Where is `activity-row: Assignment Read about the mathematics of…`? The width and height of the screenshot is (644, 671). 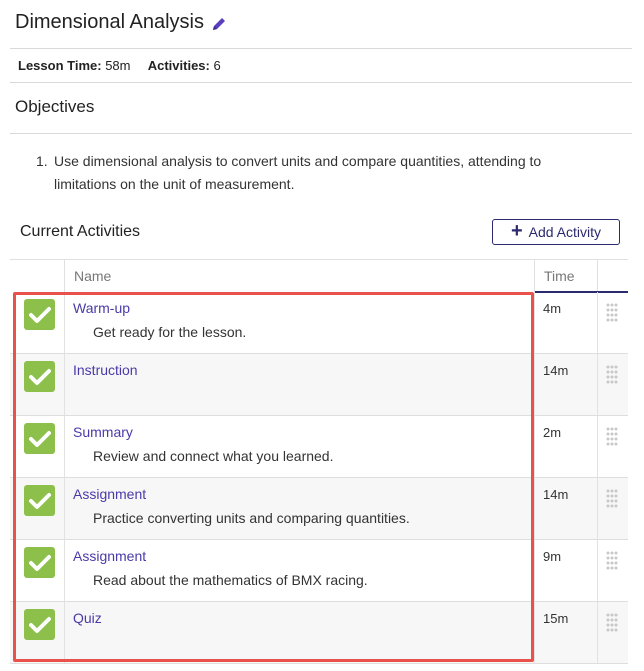
activity-row: Assignment Read about the mathematics of… is located at coordinates (319, 571).